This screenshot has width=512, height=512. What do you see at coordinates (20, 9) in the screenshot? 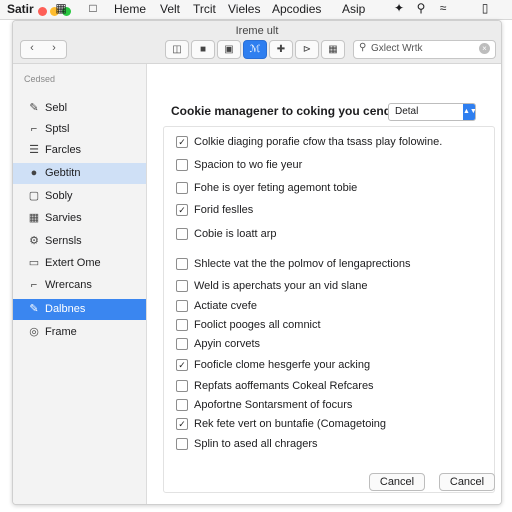
I see `app-name: Satir` at bounding box center [20, 9].